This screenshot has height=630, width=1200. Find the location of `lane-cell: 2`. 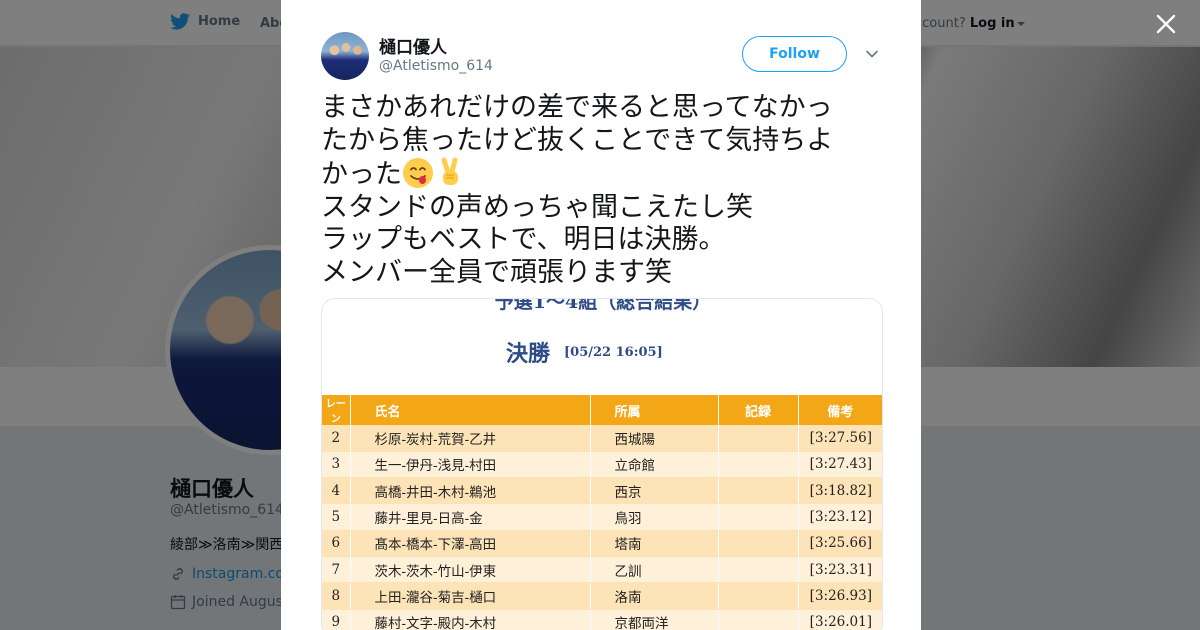

lane-cell: 2 is located at coordinates (336, 438).